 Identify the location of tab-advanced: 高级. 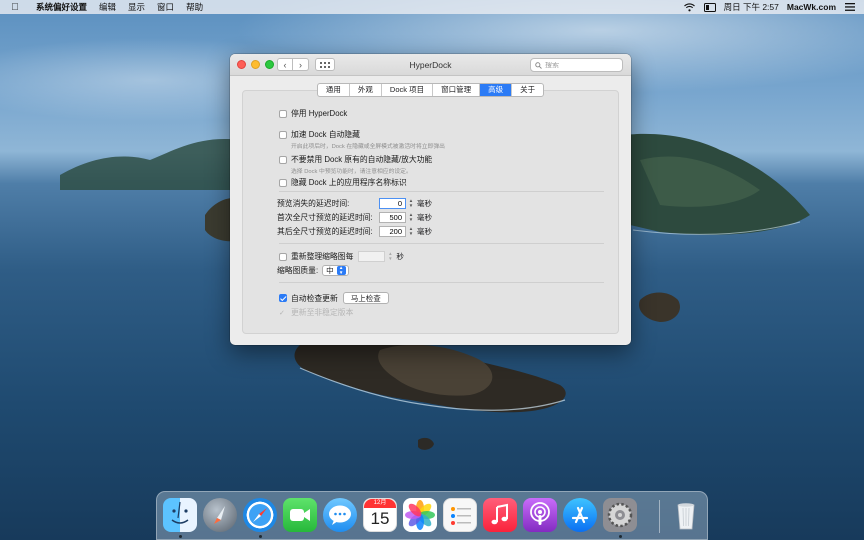
(496, 90).